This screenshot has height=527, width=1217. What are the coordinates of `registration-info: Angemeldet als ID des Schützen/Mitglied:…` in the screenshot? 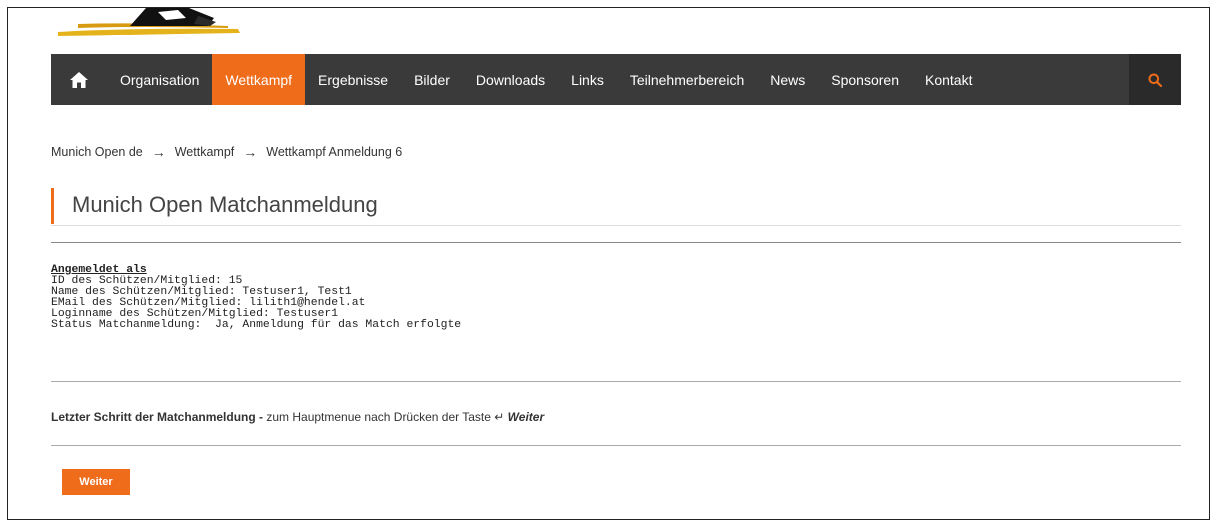 It's located at (256, 297).